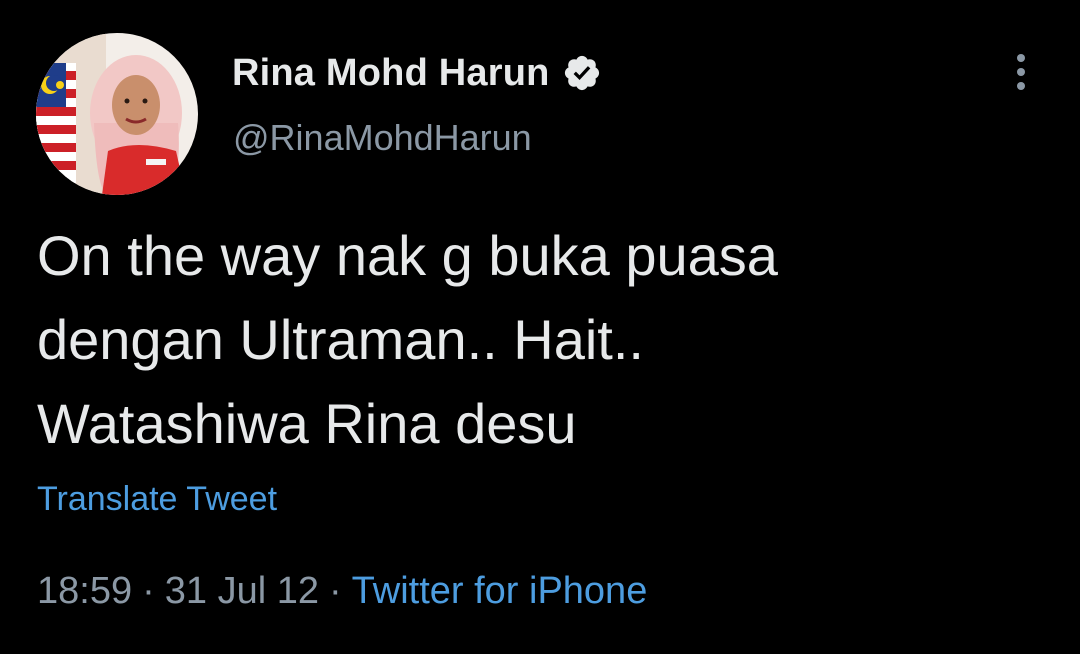 The image size is (1080, 654). Describe the element at coordinates (1021, 72) in the screenshot. I see `more-options-icon` at that location.